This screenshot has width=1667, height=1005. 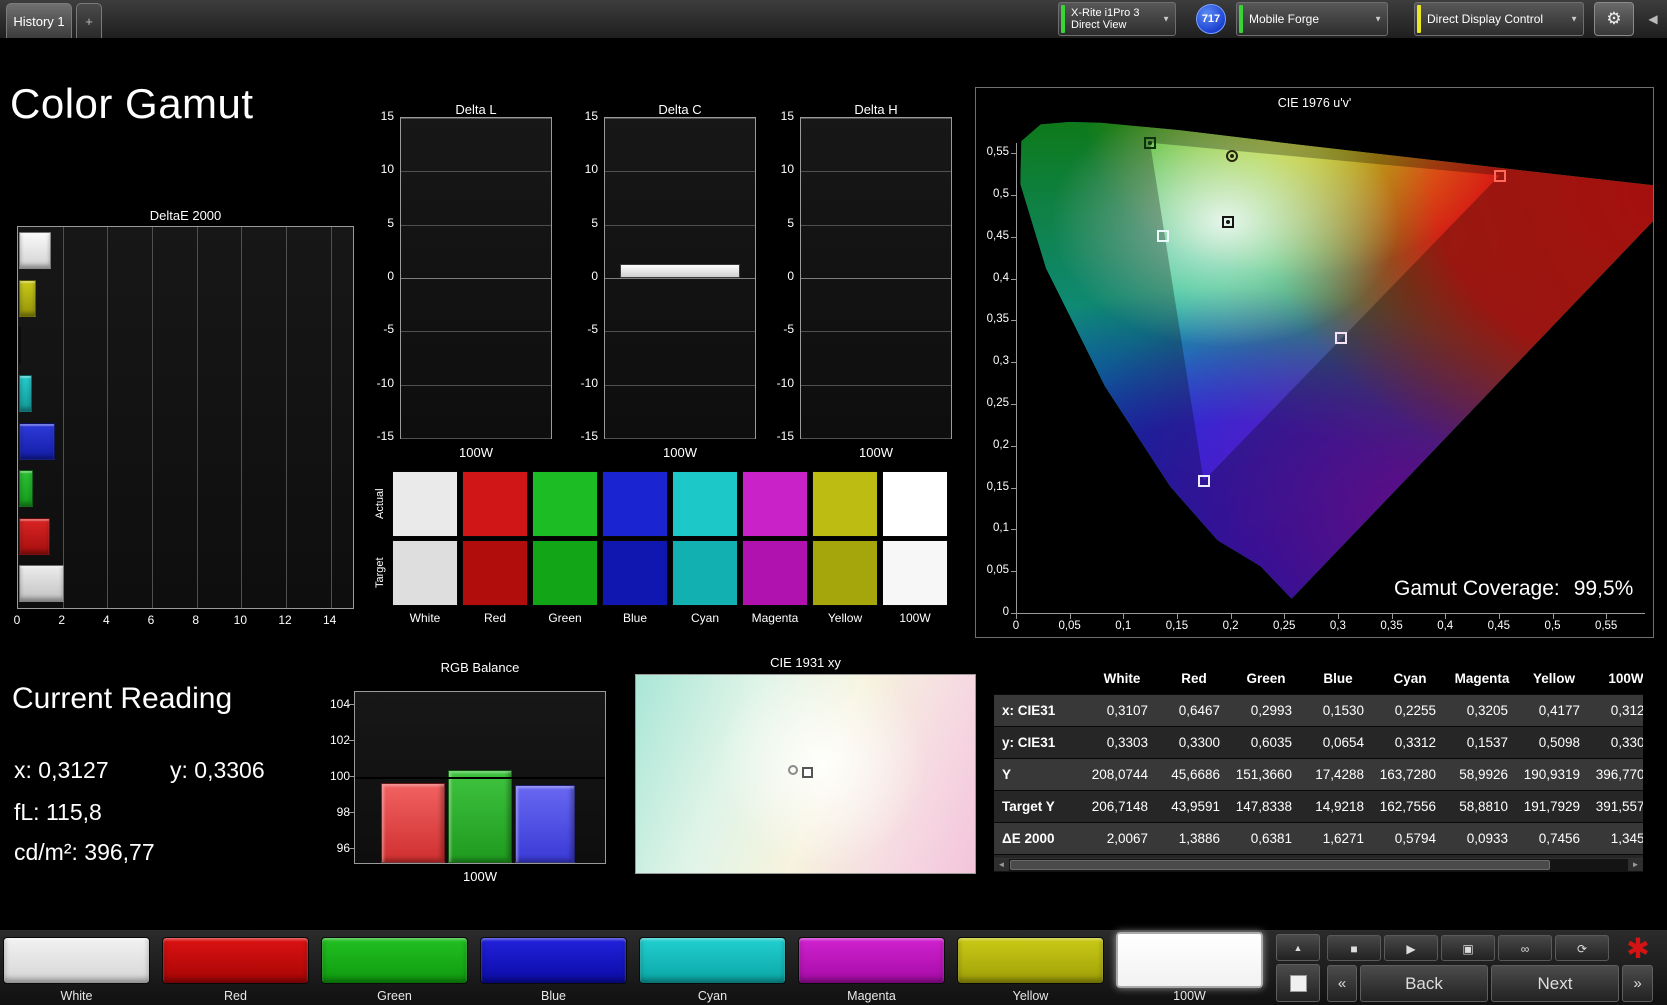 What do you see at coordinates (1653, 19) in the screenshot?
I see `collapse-panel-button: ◀` at bounding box center [1653, 19].